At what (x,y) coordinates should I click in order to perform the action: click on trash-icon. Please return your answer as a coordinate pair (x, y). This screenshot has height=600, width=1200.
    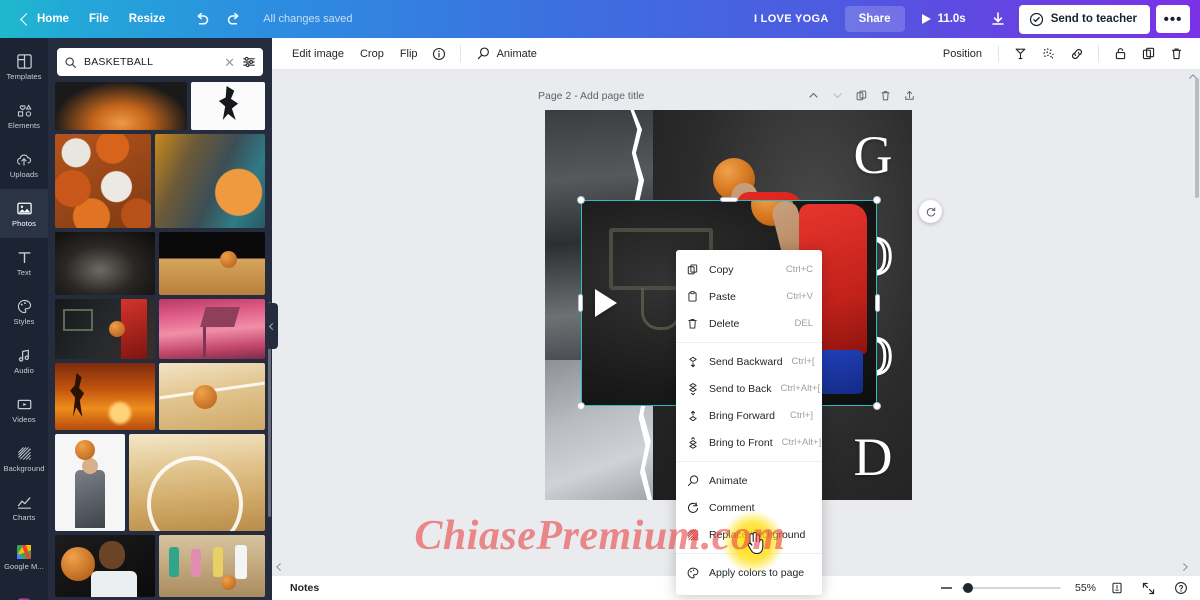
    Looking at the image, I should click on (1176, 54).